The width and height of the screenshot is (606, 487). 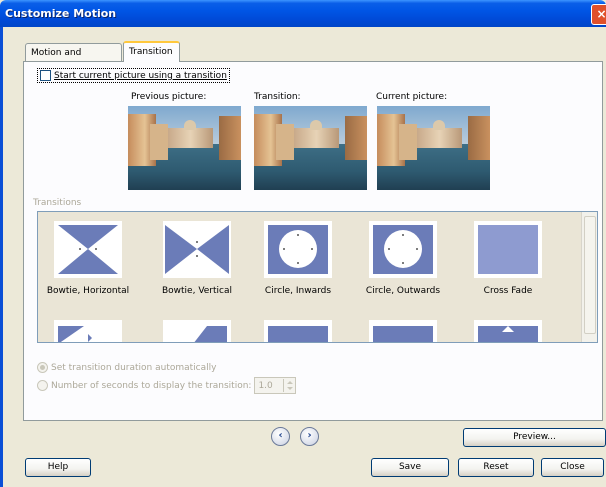 I want to click on checkbox-box, so click(x=45, y=75).